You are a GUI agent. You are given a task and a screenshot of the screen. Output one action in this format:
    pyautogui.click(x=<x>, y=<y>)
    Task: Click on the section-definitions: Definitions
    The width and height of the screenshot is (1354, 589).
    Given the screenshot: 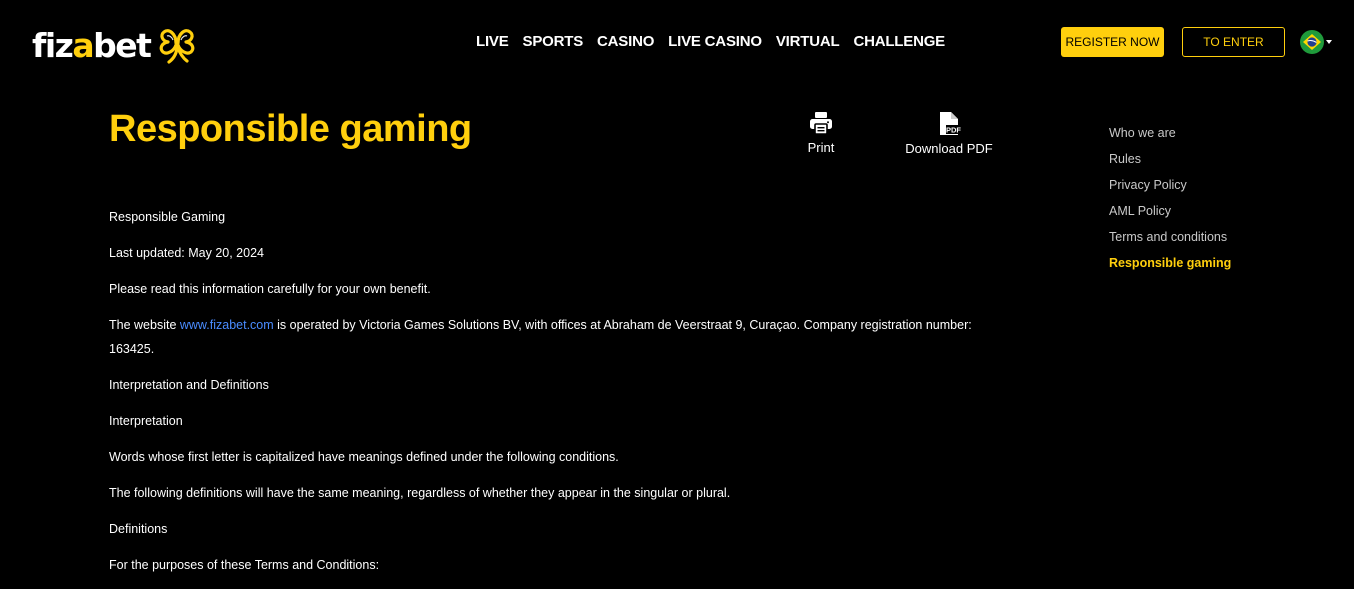 What is the action you would take?
    pyautogui.click(x=138, y=529)
    